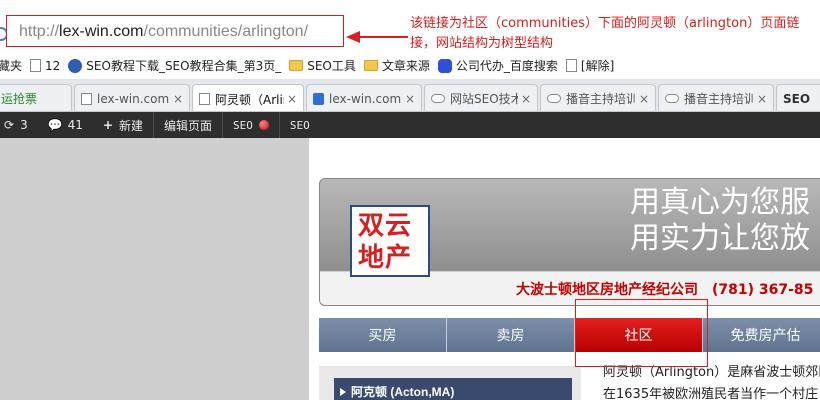 This screenshot has width=820, height=400. Describe the element at coordinates (263, 125) in the screenshot. I see `seo-status-dot-icon` at that location.